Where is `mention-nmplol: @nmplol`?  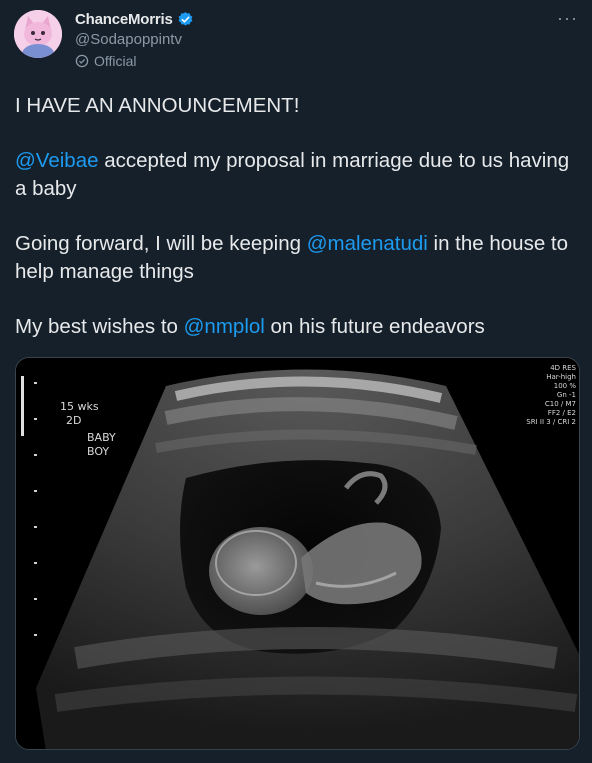 mention-nmplol: @nmplol is located at coordinates (224, 326).